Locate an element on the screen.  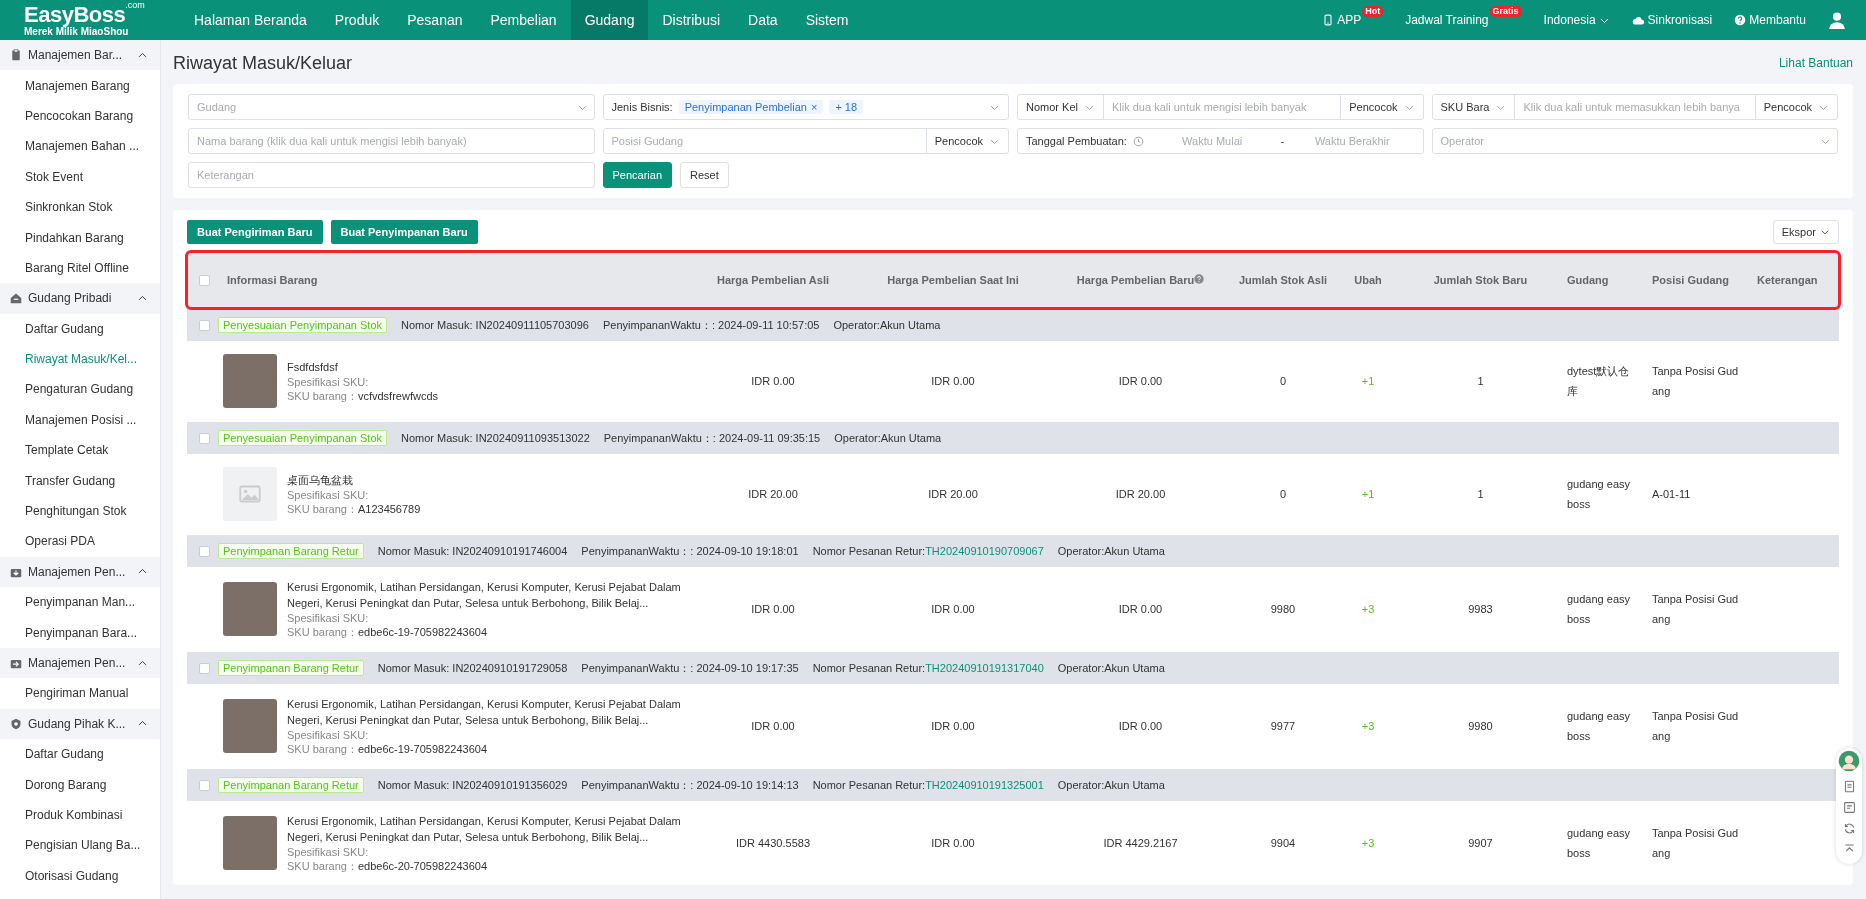
dropdown-field: SKU Bara is located at coordinates (1473, 107).